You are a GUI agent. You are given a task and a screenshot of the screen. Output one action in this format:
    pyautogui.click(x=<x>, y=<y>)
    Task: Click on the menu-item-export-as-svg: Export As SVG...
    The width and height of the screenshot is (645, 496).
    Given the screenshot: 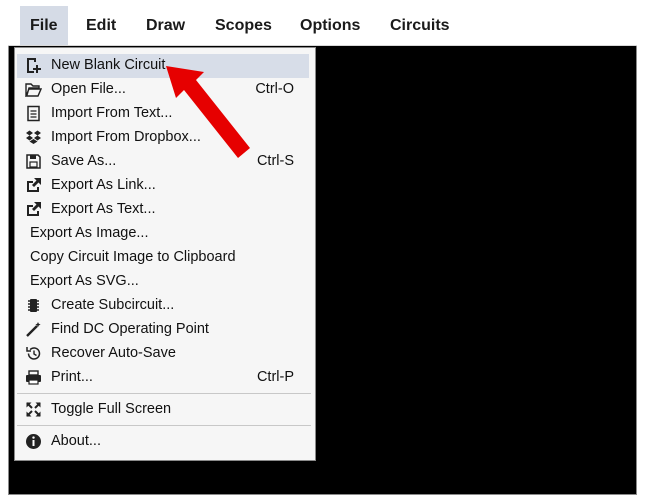 What is the action you would take?
    pyautogui.click(x=163, y=282)
    